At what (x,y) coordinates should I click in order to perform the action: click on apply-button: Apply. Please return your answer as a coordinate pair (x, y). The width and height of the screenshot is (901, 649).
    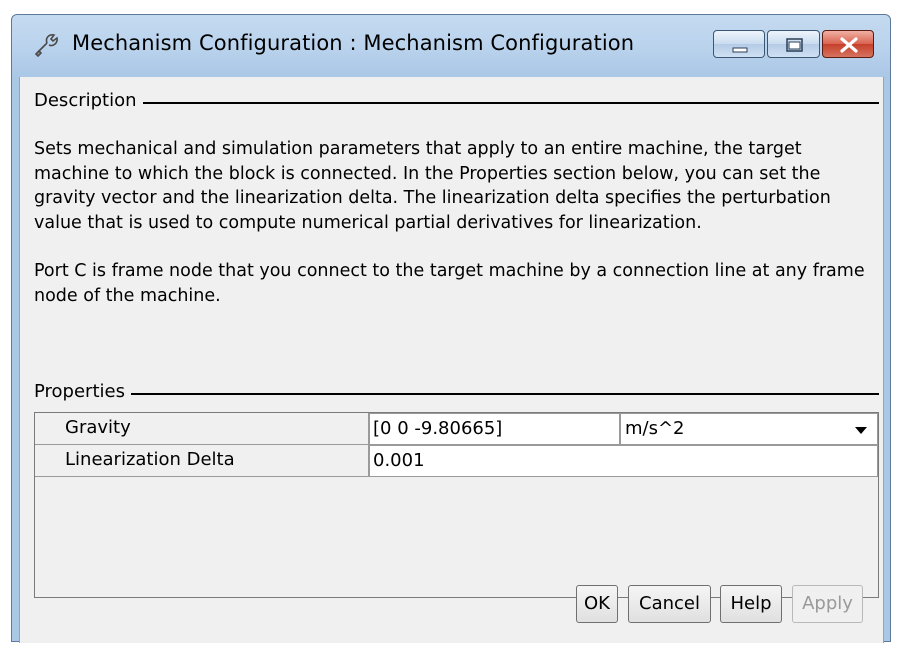
    Looking at the image, I should click on (827, 604).